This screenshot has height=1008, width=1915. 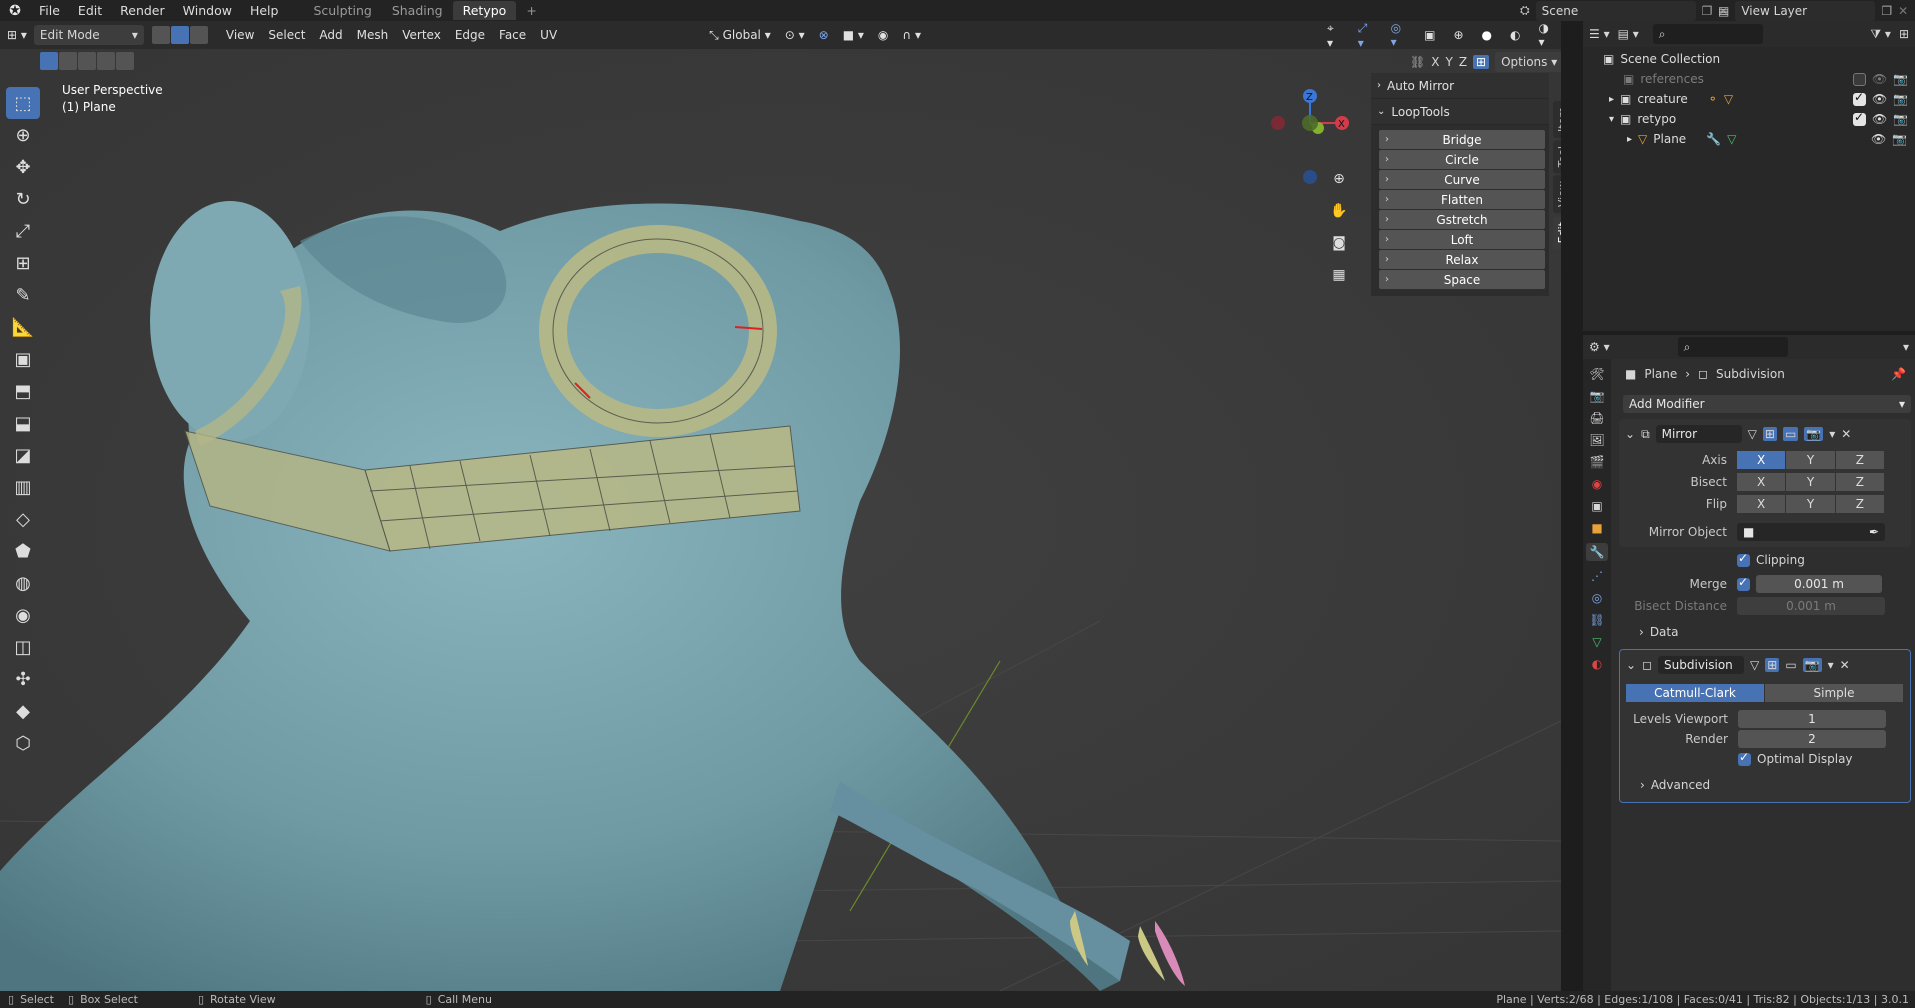 I want to click on outliner-row-plane: ▸ ▽ Plane 🔧 ▽ 👁 📷, so click(x=1749, y=139).